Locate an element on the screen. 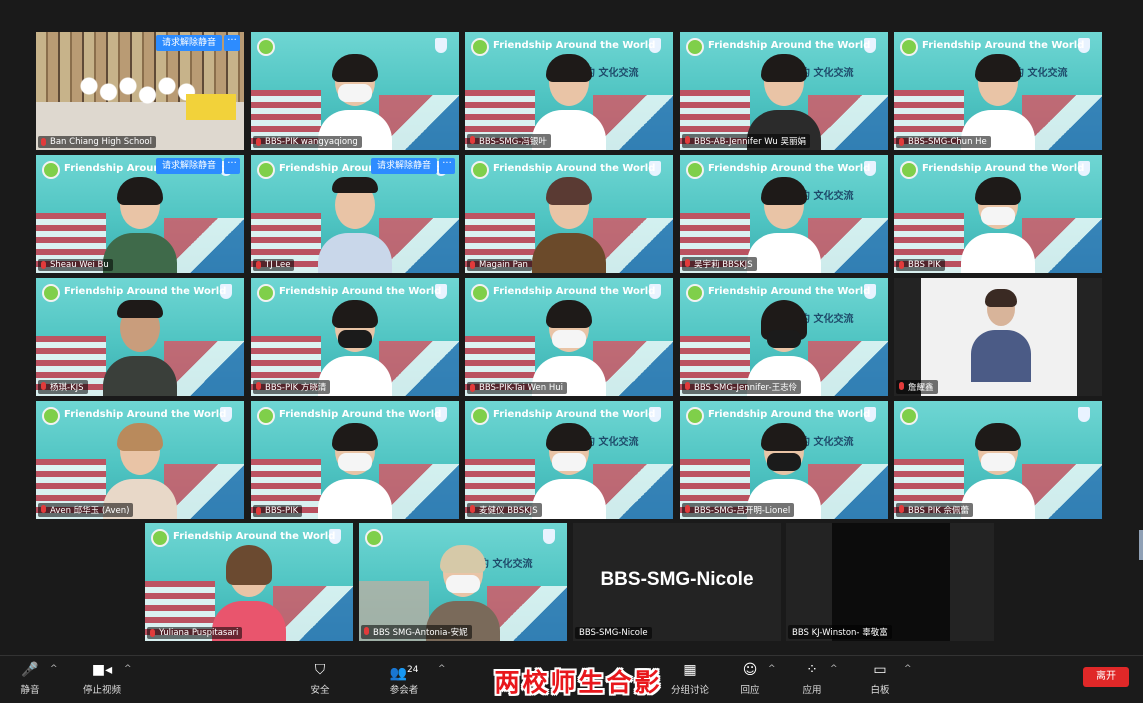  video-tile: 请求解除静音 ··· Ban Chiang High School is located at coordinates (140, 91).